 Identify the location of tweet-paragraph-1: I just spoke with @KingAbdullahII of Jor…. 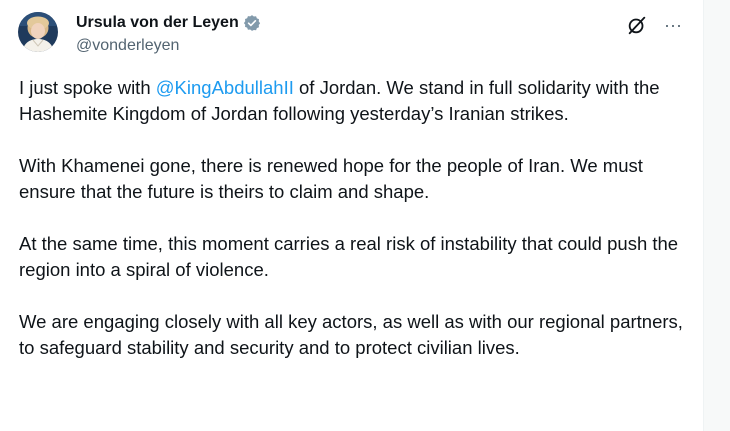
(355, 101).